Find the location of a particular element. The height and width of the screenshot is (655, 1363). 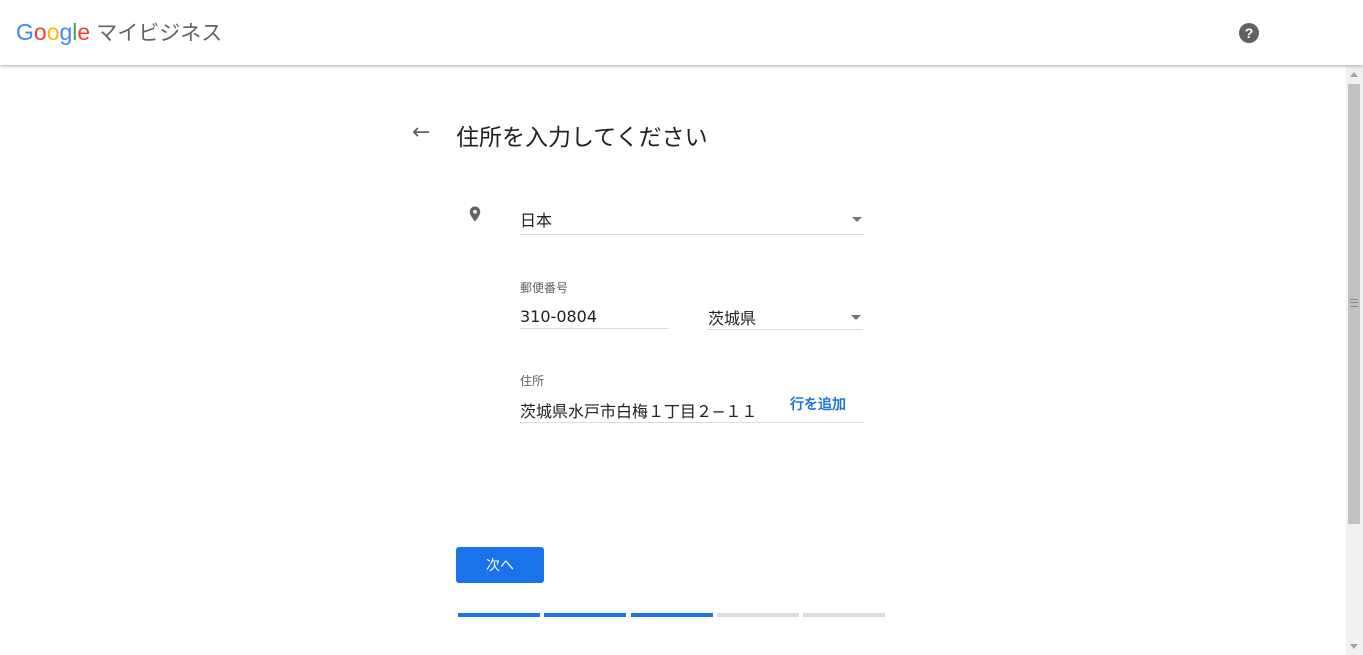

scrollbar-grip-icon is located at coordinates (1354, 303).